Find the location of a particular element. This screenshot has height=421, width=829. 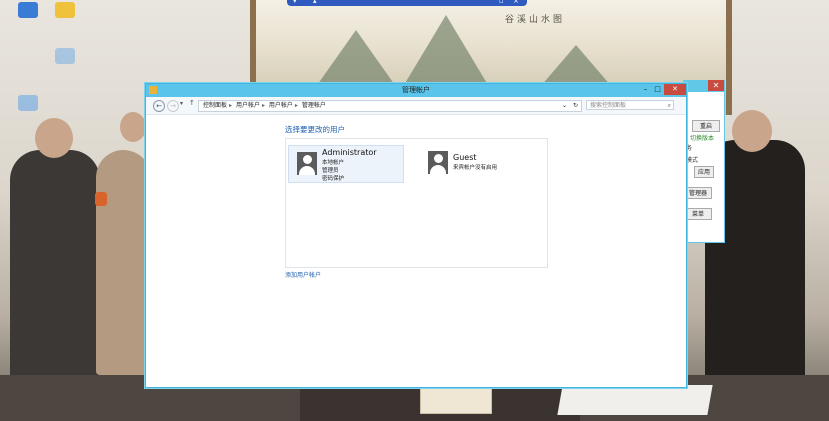

search-placeholder: 搜索控制面板 is located at coordinates (608, 105).